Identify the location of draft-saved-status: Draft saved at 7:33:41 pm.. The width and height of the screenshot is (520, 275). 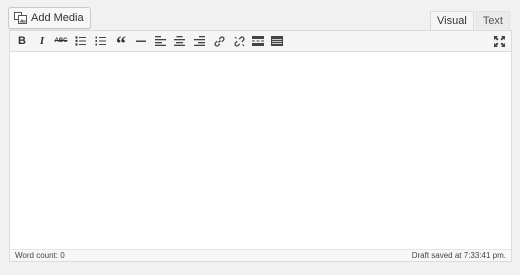
(458, 255).